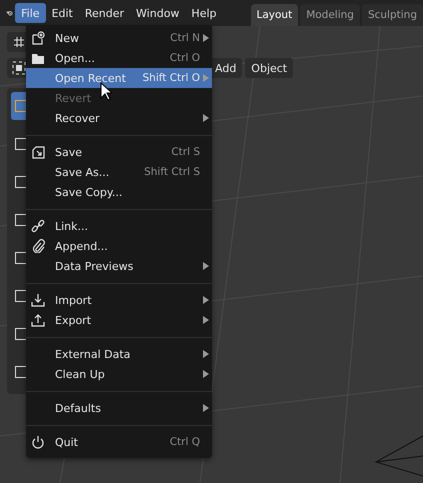 This screenshot has width=423, height=483. Describe the element at coordinates (119, 118) in the screenshot. I see `menu-item: Recover` at that location.